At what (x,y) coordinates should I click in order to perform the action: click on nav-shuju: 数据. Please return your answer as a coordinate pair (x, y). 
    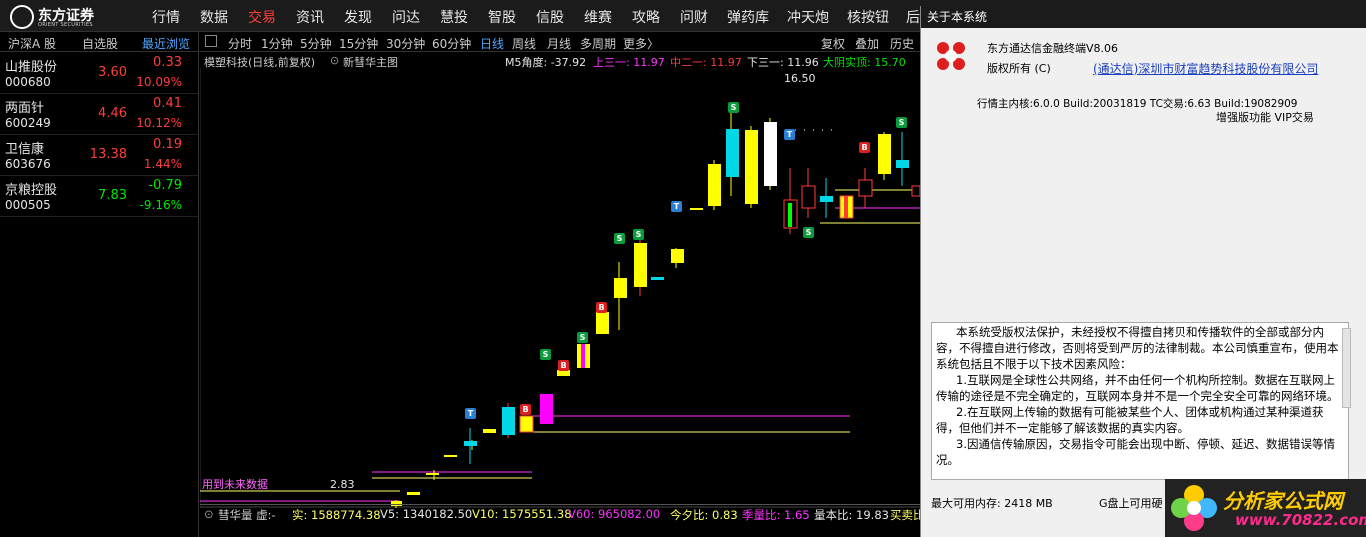
    Looking at the image, I should click on (214, 17).